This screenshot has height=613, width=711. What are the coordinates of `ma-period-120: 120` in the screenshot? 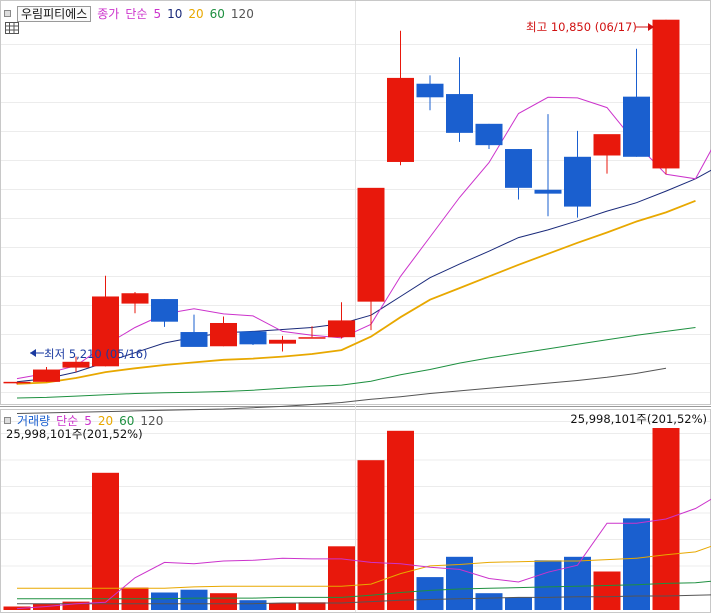 It's located at (242, 13).